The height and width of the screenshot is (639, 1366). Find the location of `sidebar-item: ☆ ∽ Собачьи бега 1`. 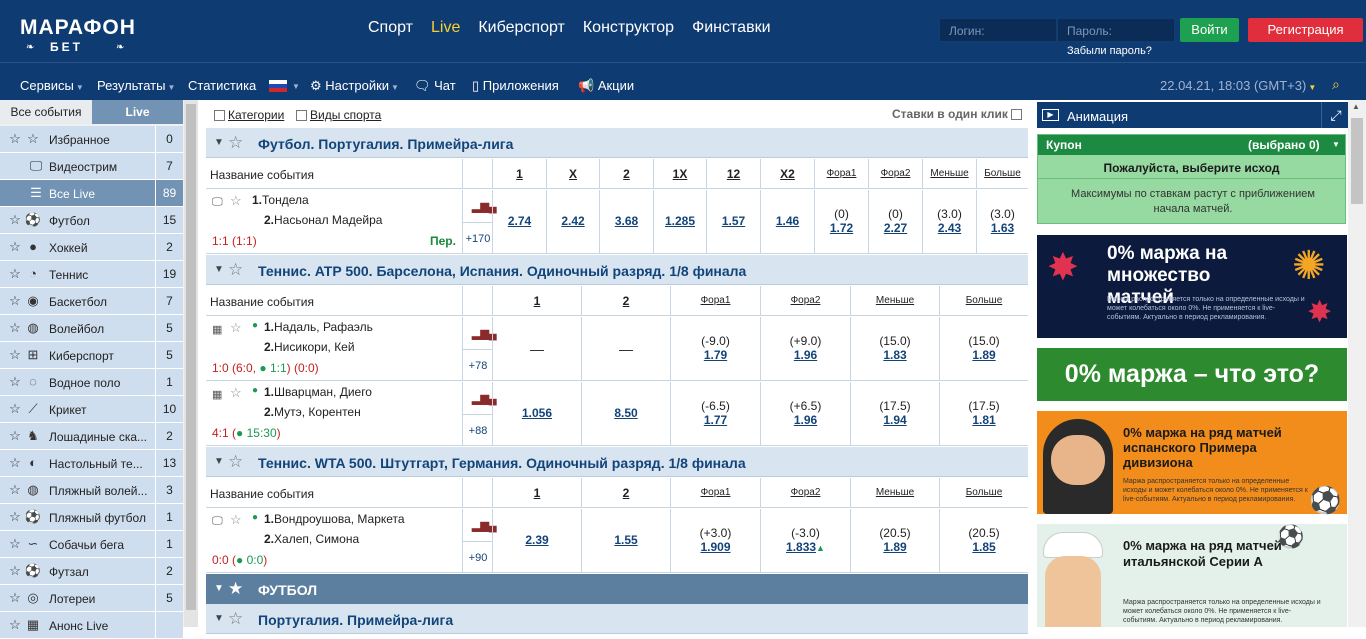

sidebar-item: ☆ ∽ Собачьи бега 1 is located at coordinates (91, 544).